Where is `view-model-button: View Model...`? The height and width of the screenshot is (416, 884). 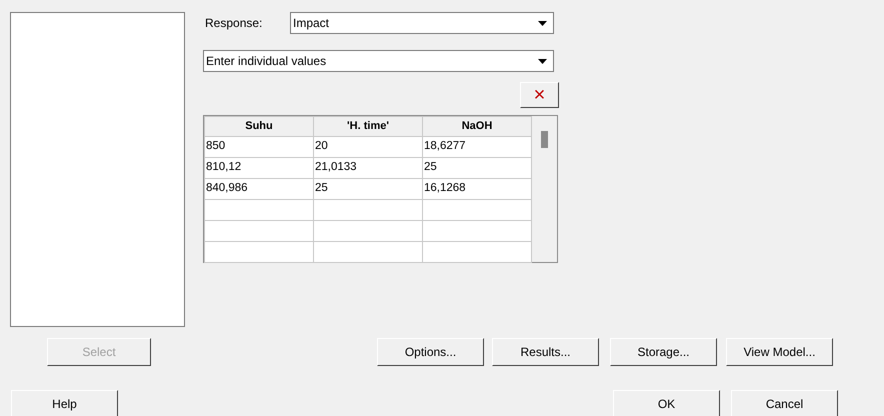
view-model-button: View Model... is located at coordinates (779, 352).